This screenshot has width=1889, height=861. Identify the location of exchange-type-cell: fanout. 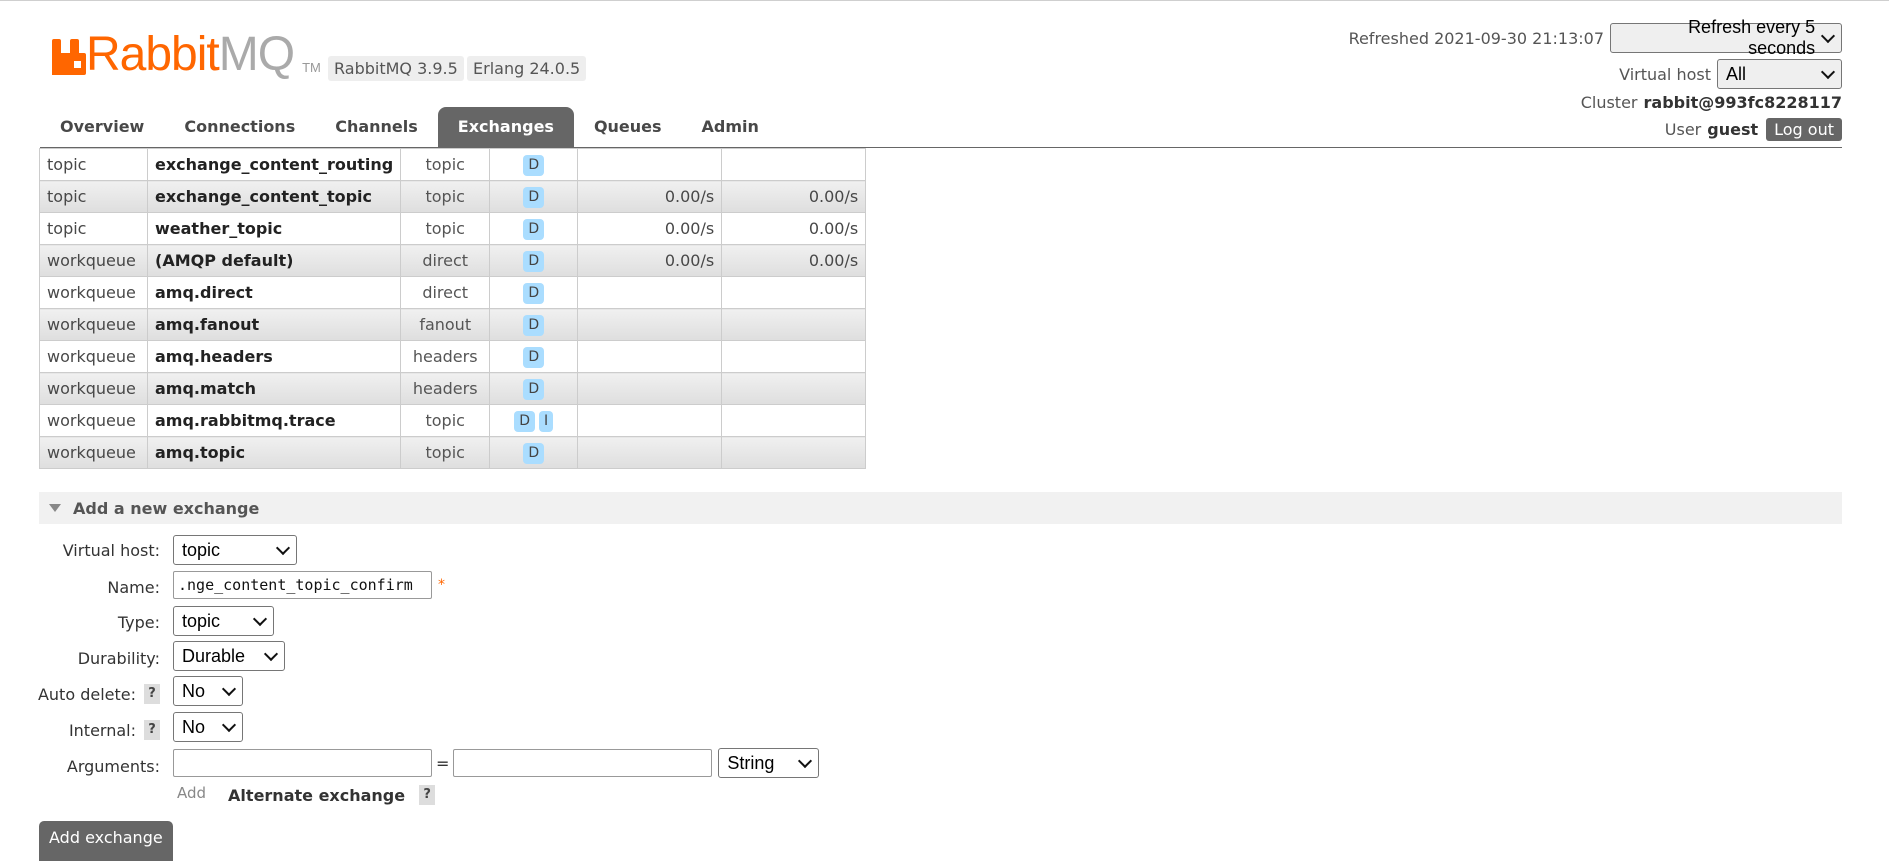
(445, 324).